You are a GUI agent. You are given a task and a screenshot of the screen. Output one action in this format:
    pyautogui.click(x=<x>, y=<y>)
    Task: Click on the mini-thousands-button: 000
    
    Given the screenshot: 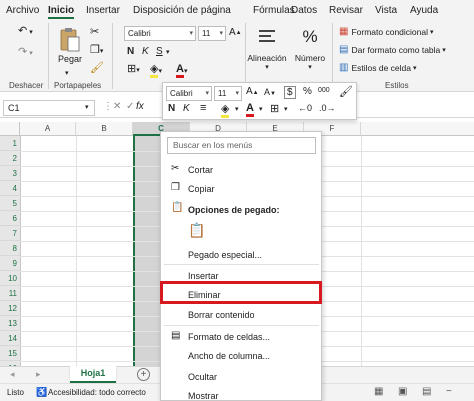 What is the action you would take?
    pyautogui.click(x=324, y=90)
    